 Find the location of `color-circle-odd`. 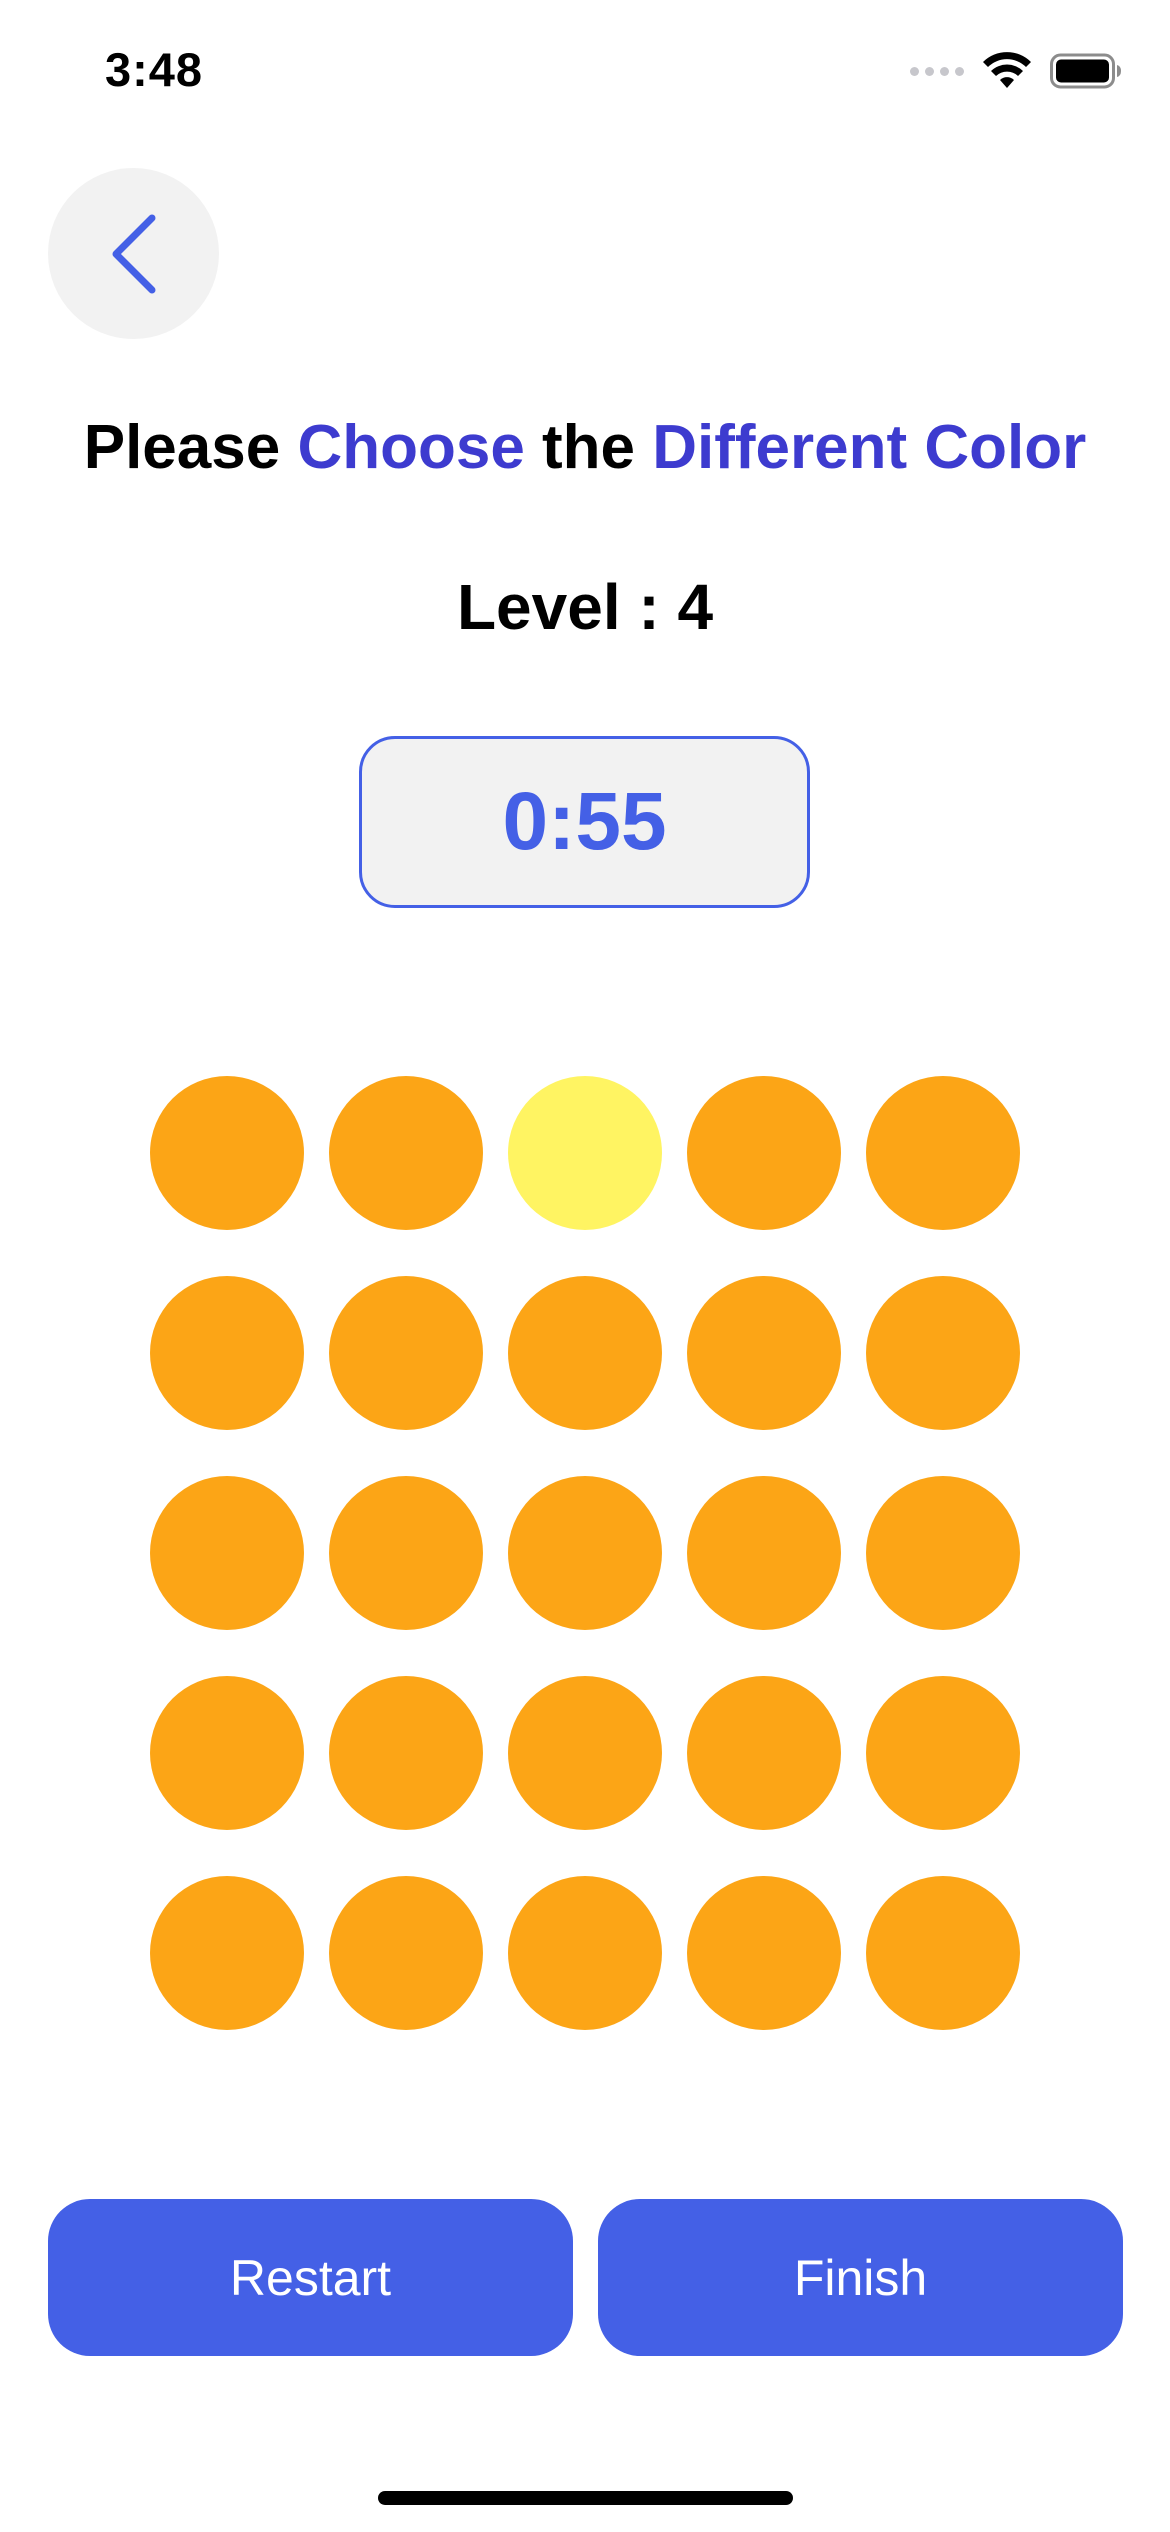

color-circle-odd is located at coordinates (585, 1153).